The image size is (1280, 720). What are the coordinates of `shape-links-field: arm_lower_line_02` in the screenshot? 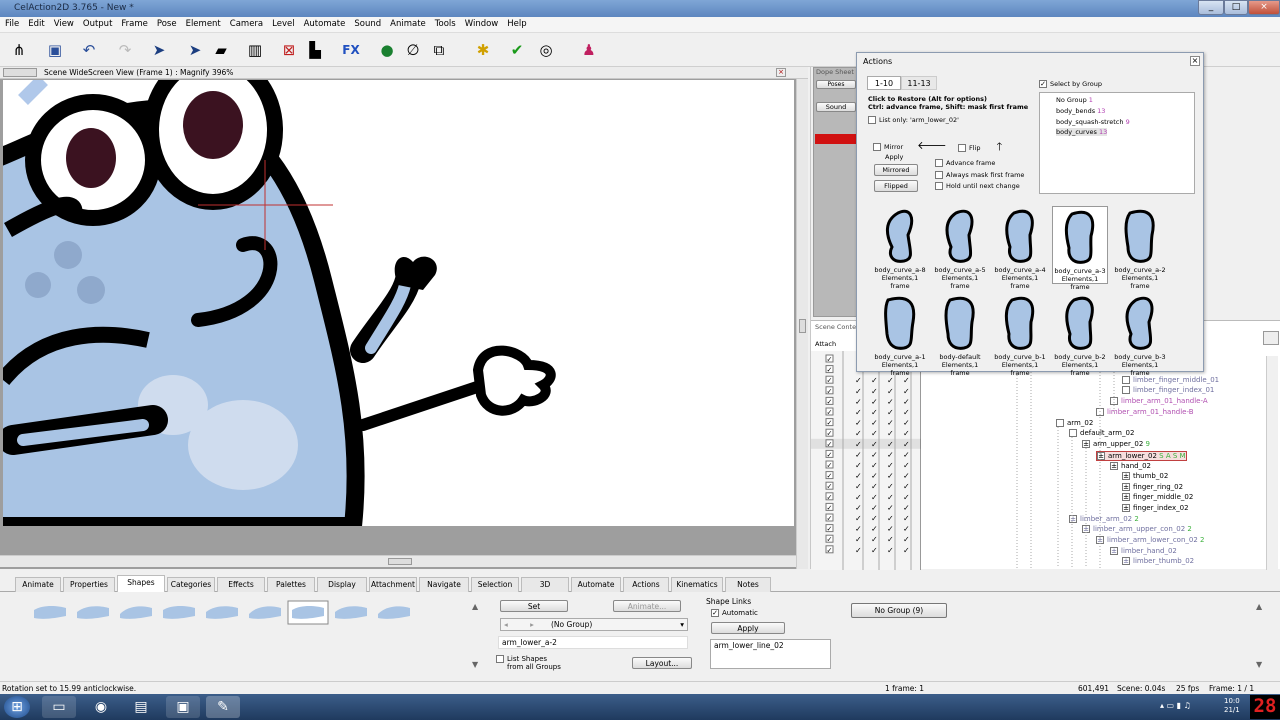 It's located at (770, 654).